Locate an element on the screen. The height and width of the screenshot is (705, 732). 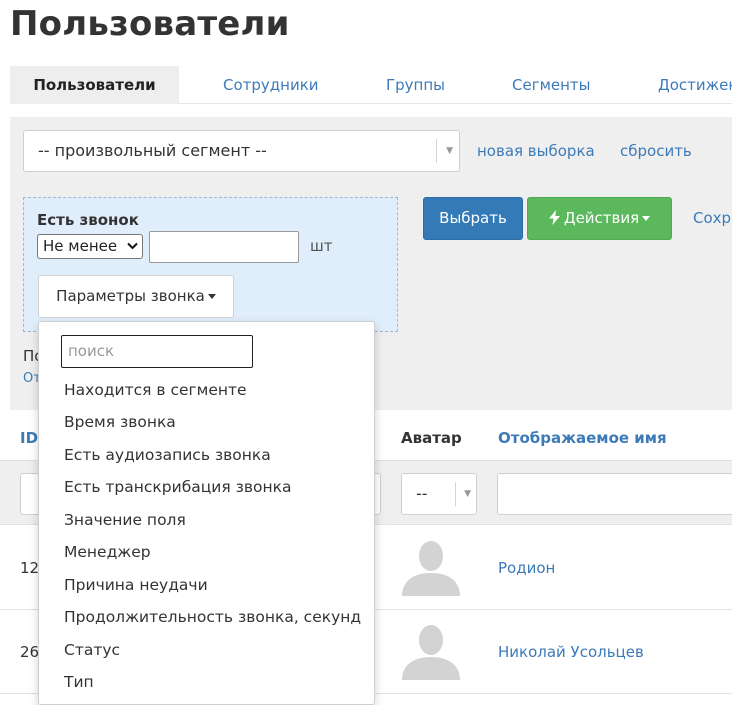
segment-select-value: -- произвольный сегмент -- is located at coordinates (152, 150).